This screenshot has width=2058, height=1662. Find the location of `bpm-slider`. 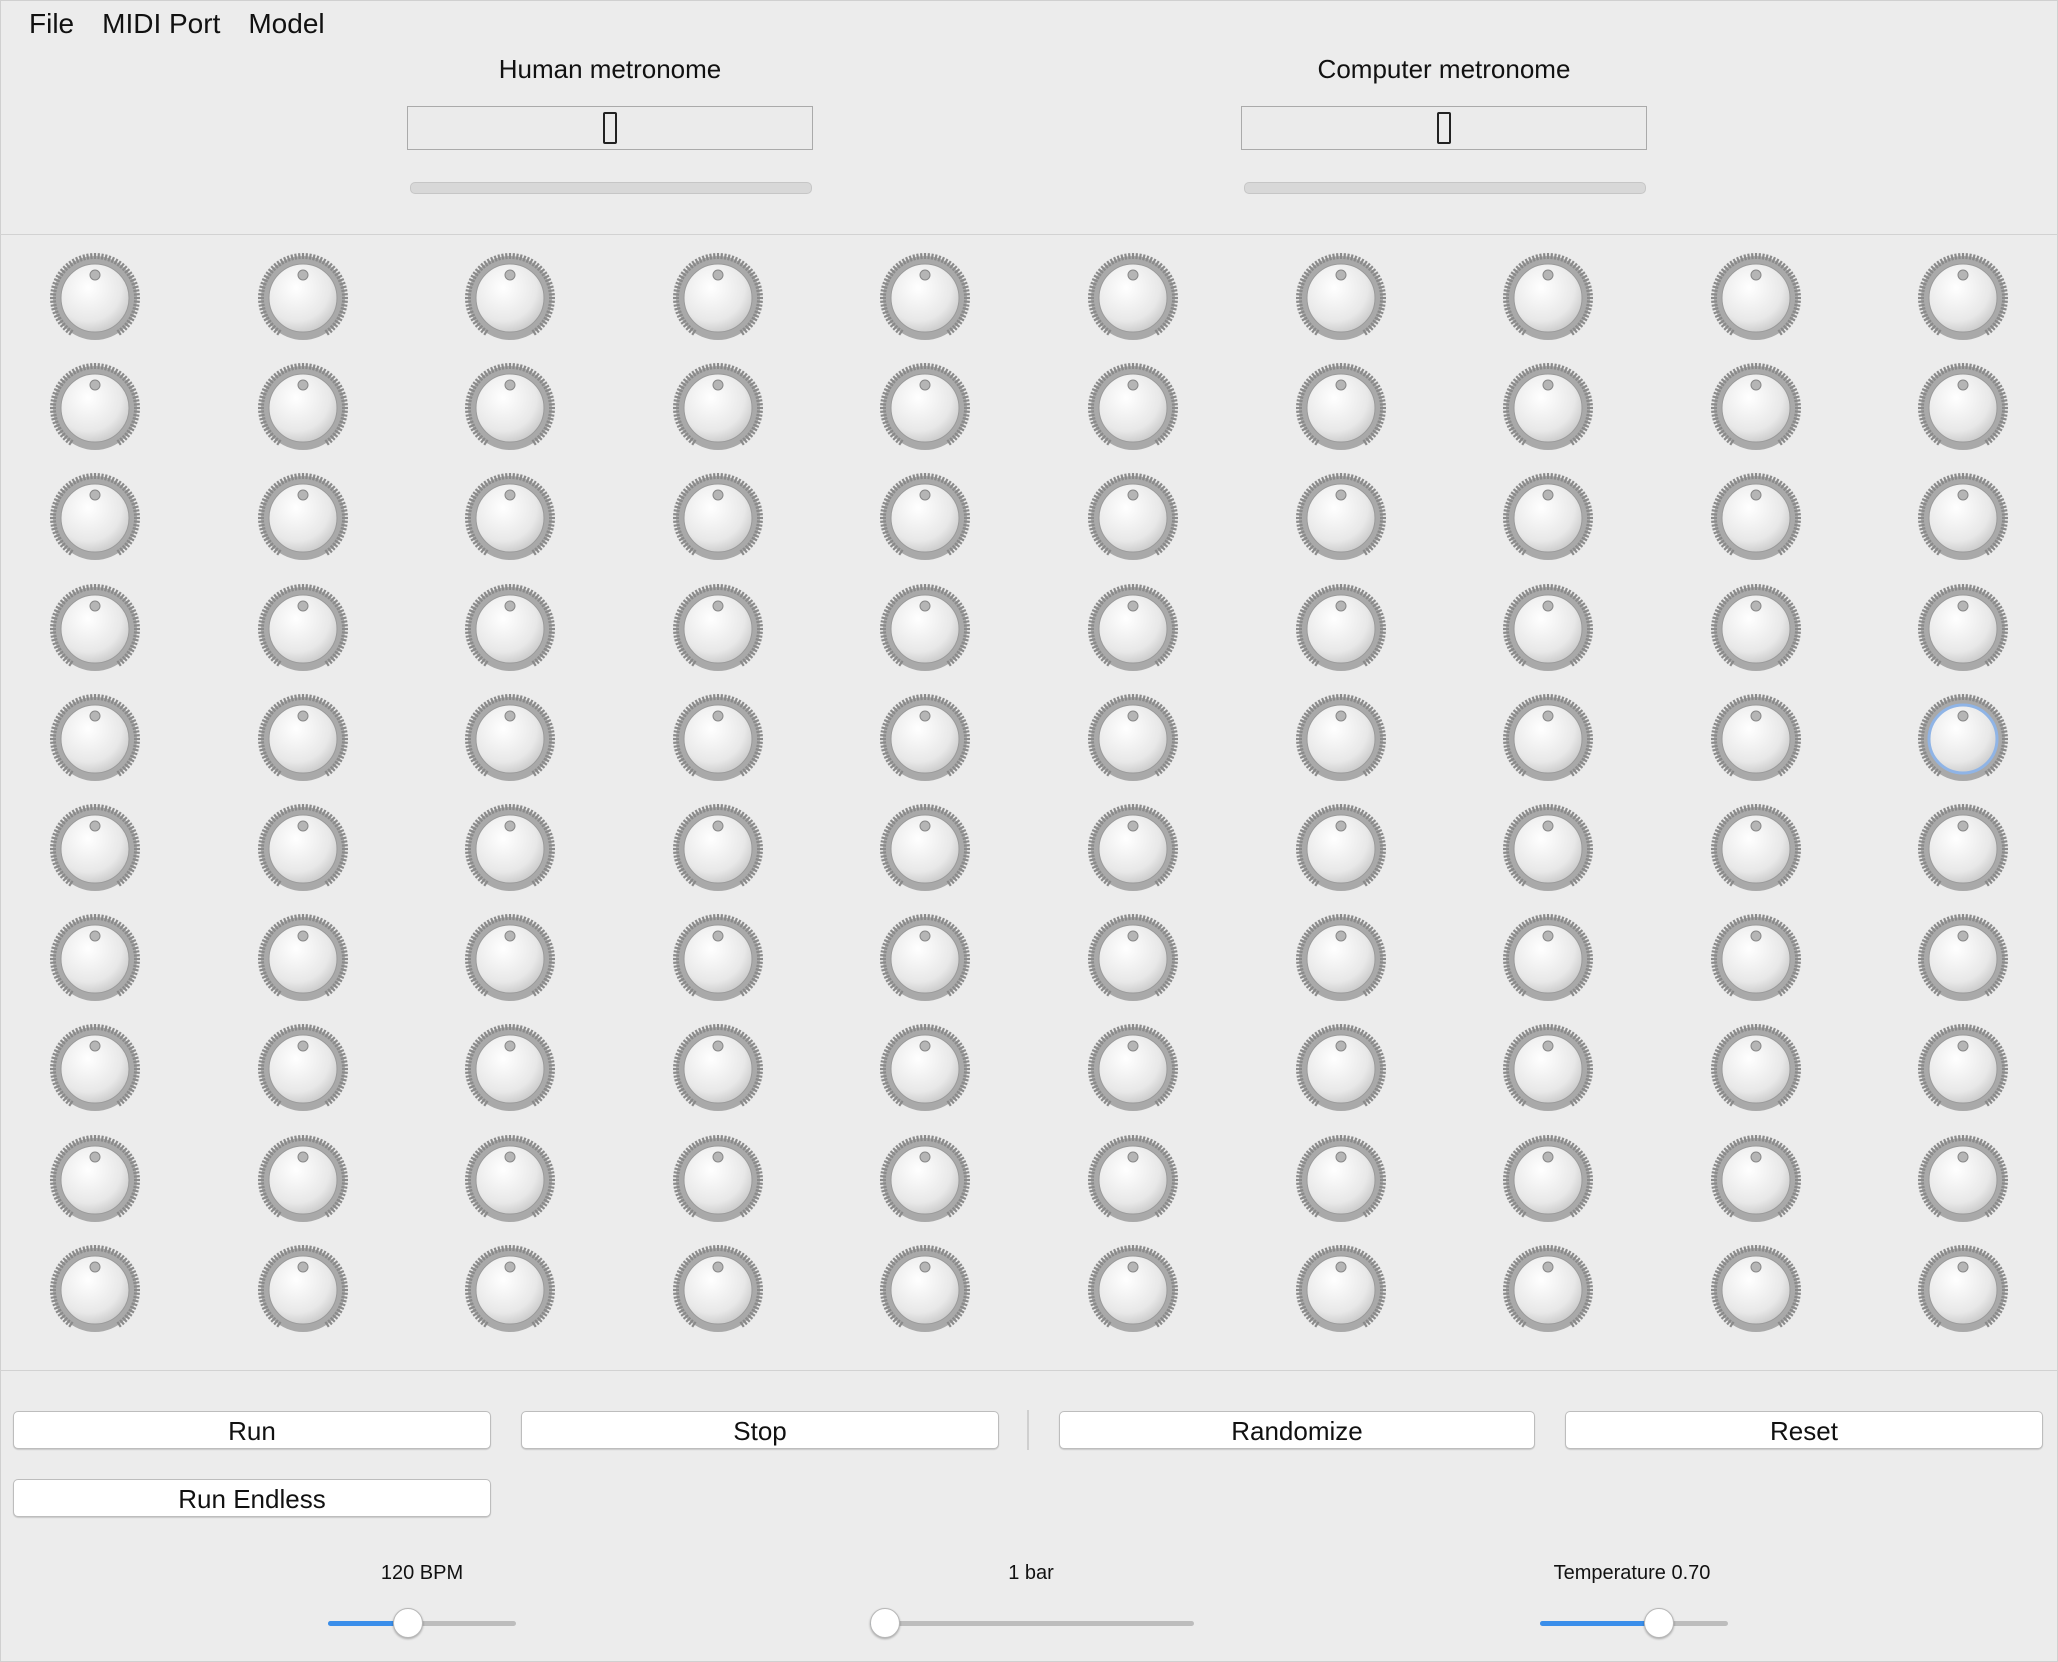

bpm-slider is located at coordinates (422, 1623).